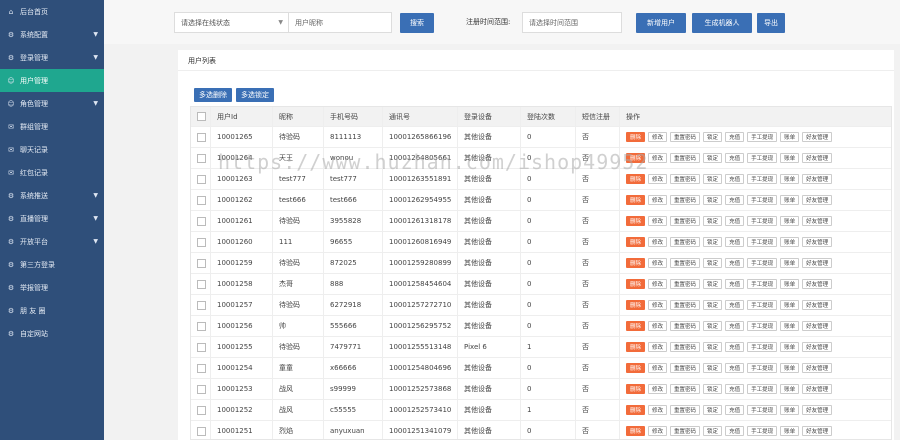 The image size is (900, 440). Describe the element at coordinates (52, 34) in the screenshot. I see `sidebar-item: ⚙ 系统配置 ▼` at that location.